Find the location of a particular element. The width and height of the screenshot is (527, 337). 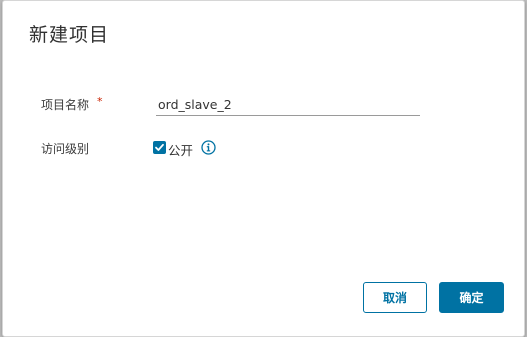

public-checkbox is located at coordinates (159, 147).